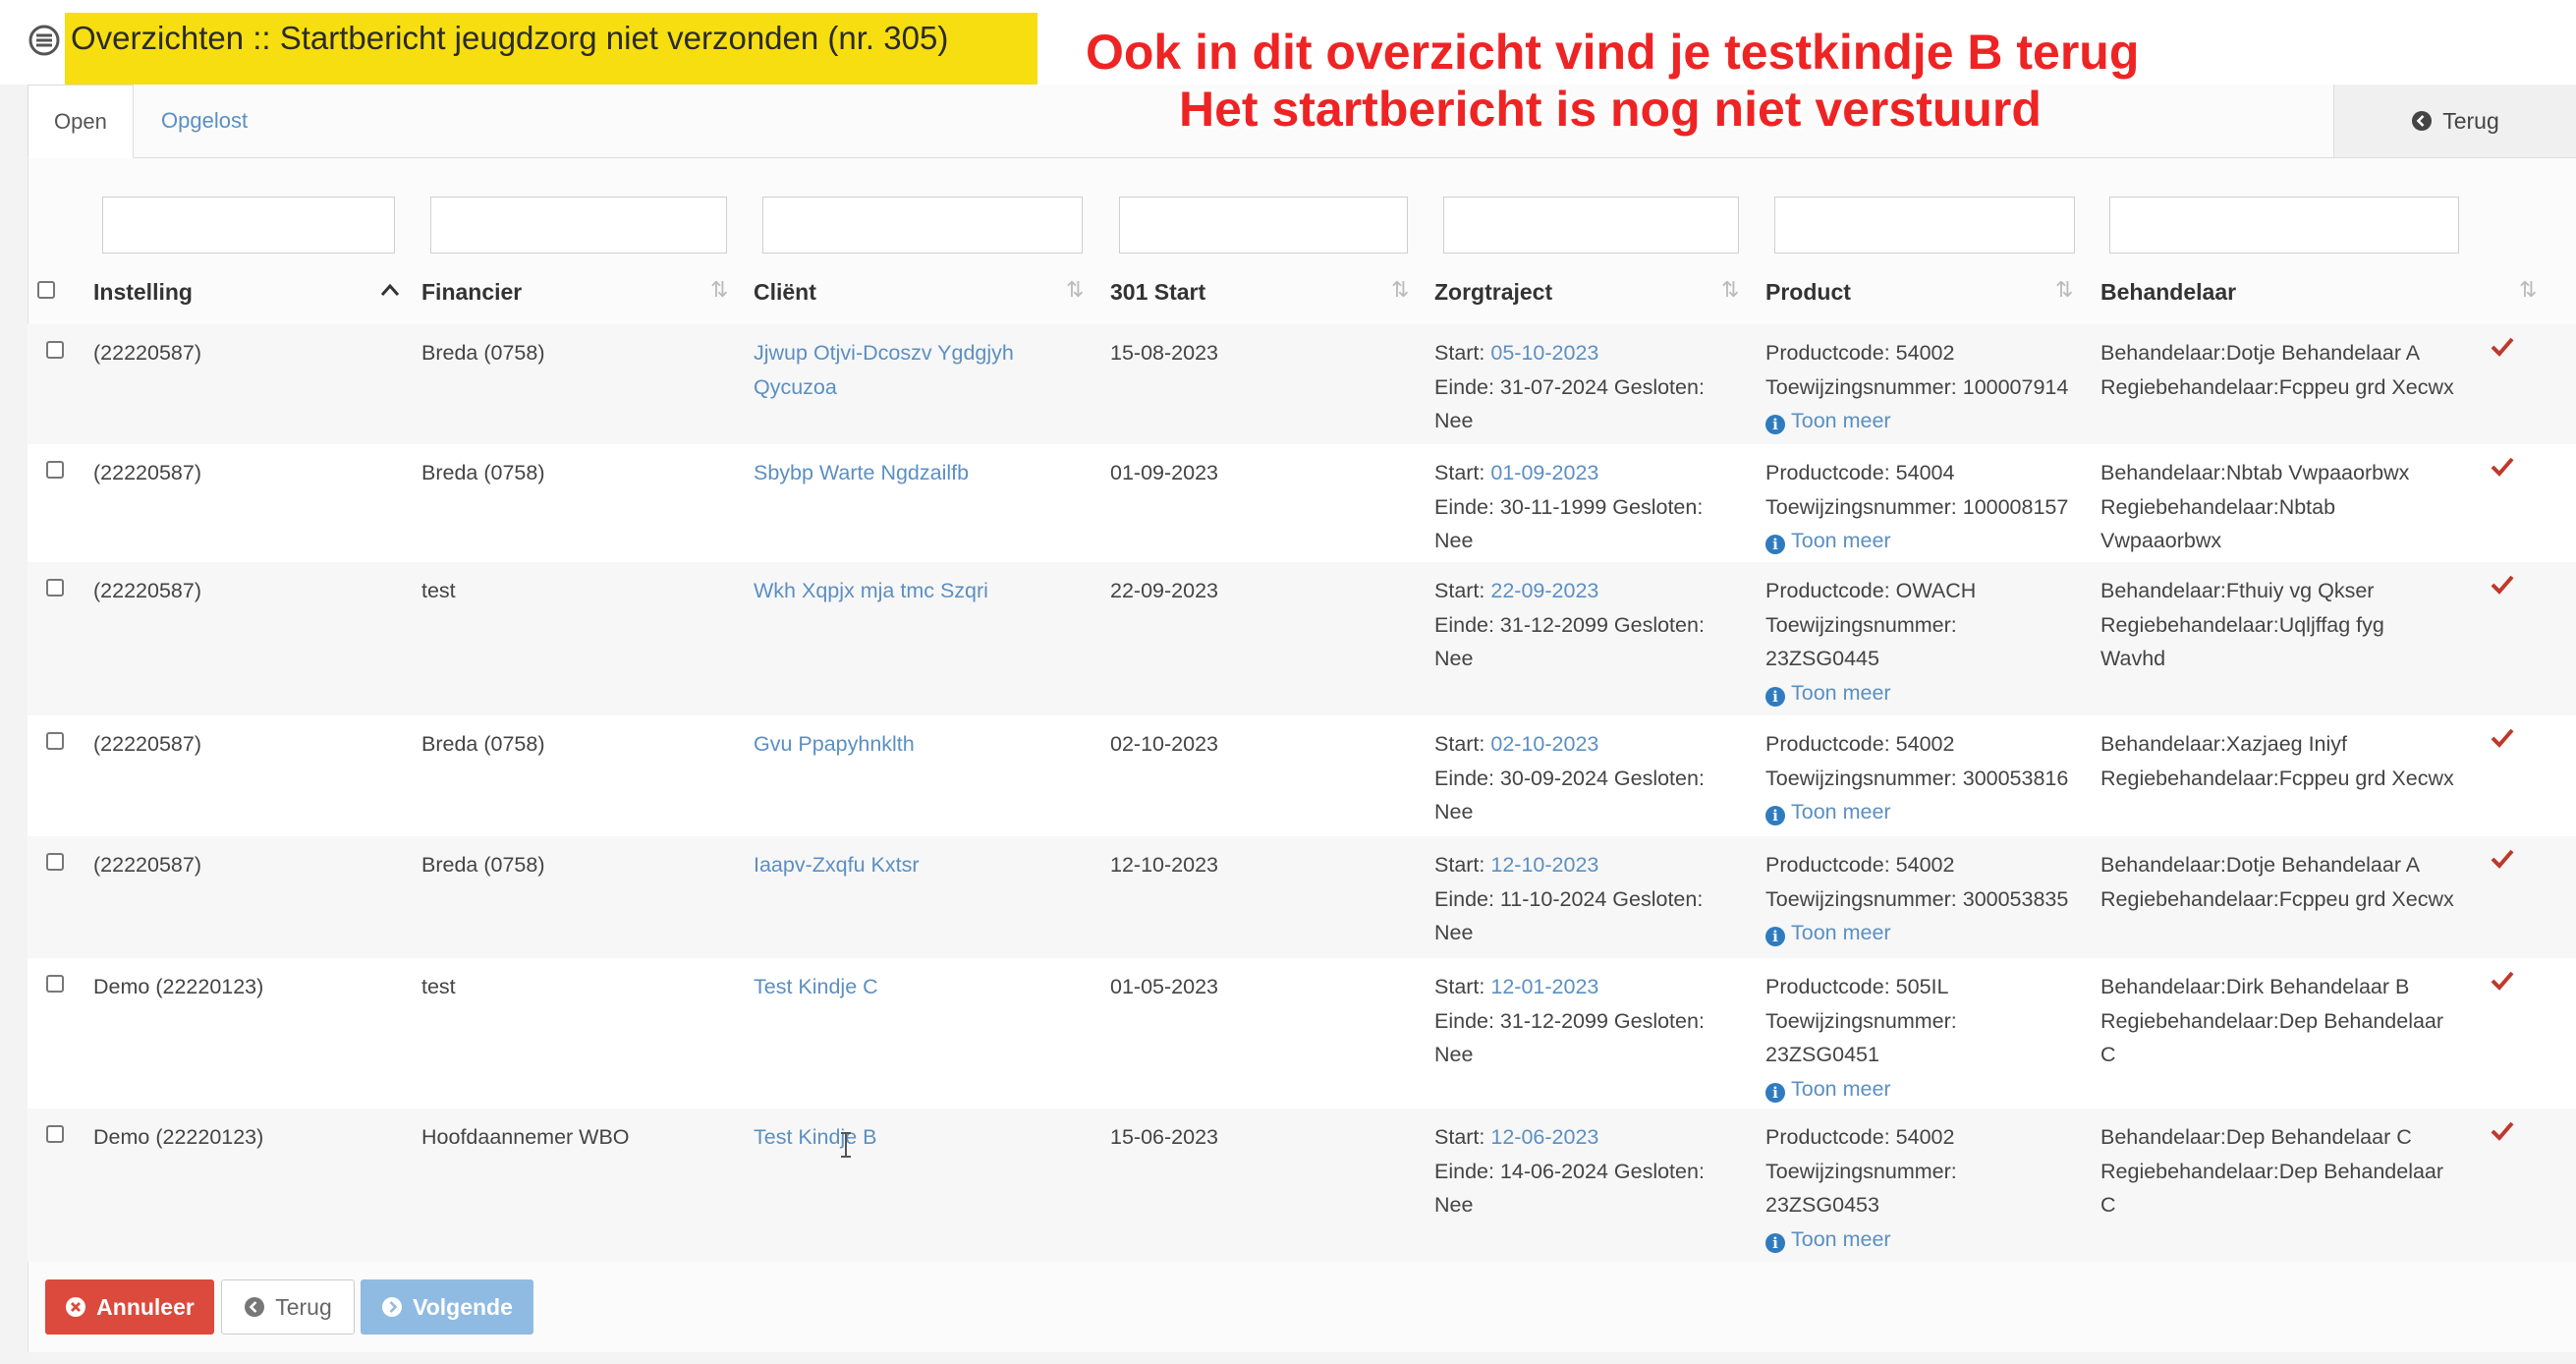  Describe the element at coordinates (1861, 1171) in the screenshot. I see `product-line: Toewijzingsnummer:` at that location.